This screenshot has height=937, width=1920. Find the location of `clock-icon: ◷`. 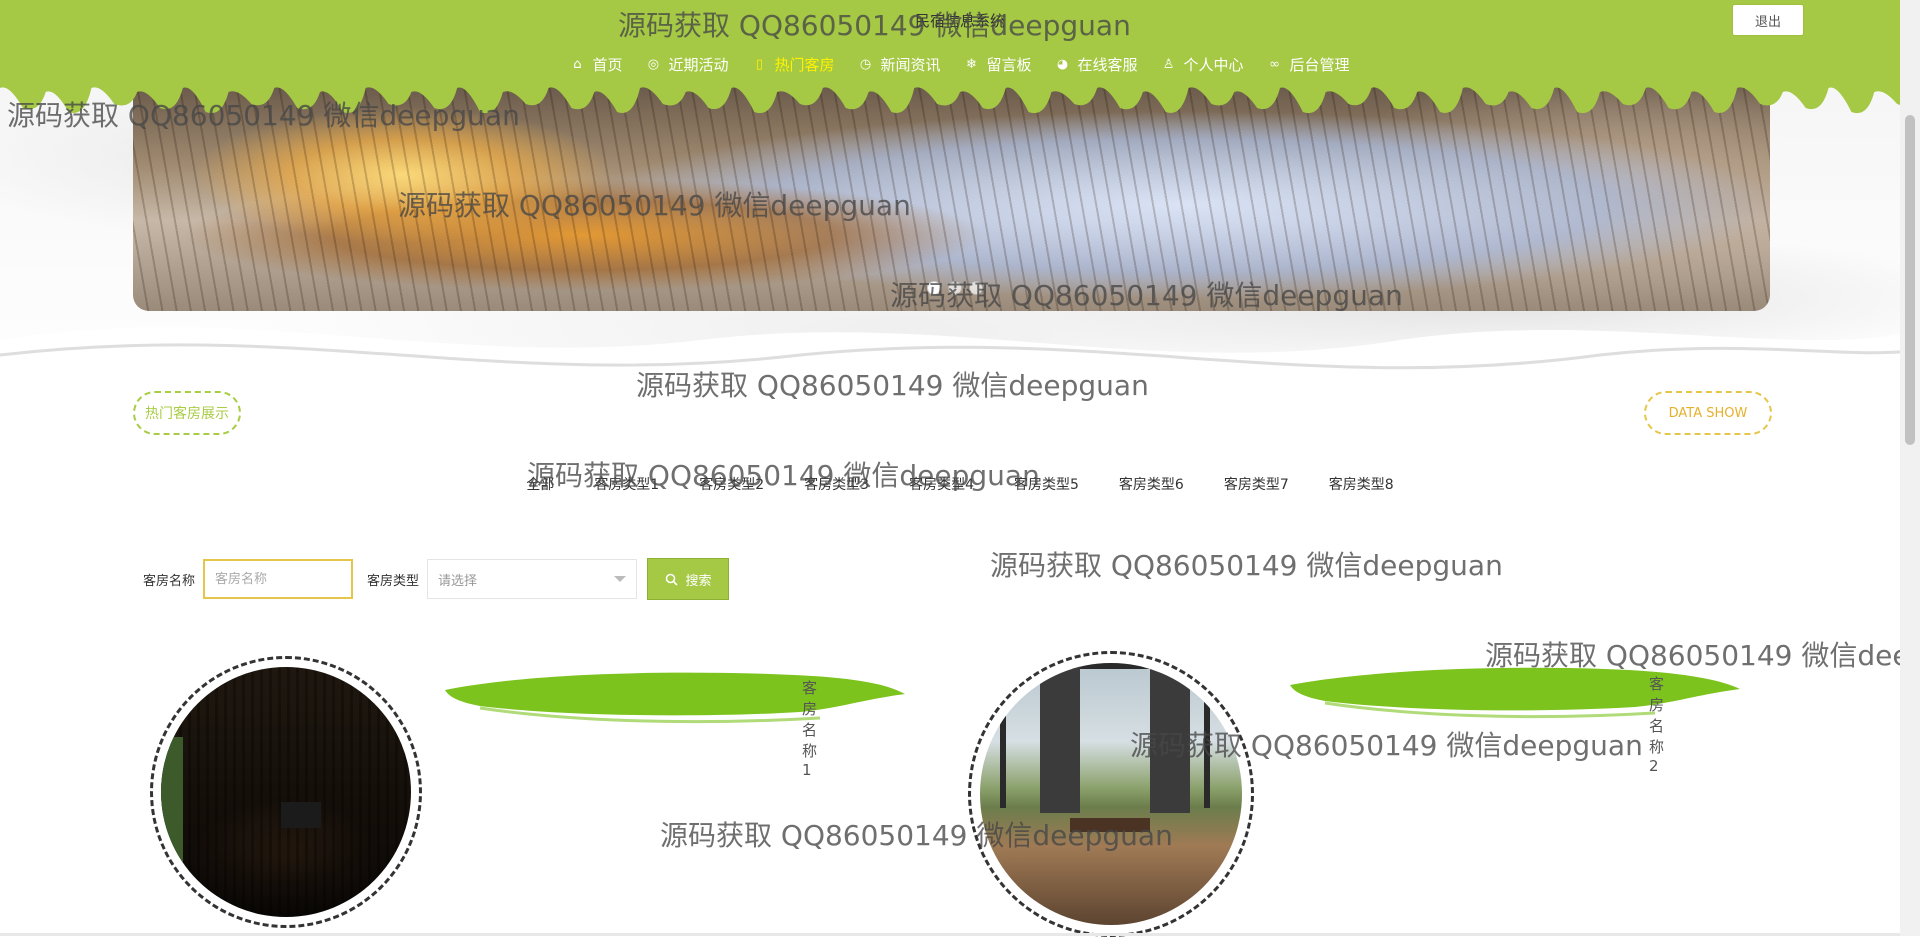

clock-icon: ◷ is located at coordinates (865, 64).